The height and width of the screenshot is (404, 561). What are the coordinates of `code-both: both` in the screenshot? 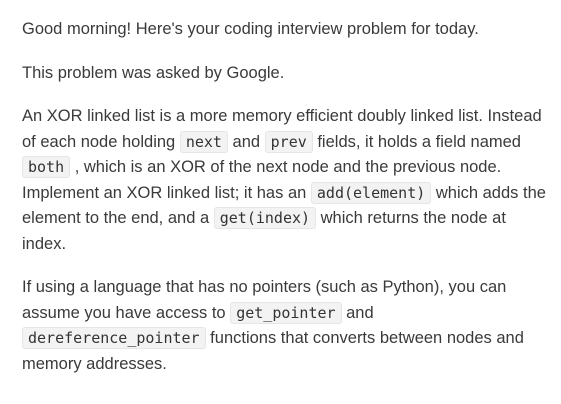 It's located at (46, 167).